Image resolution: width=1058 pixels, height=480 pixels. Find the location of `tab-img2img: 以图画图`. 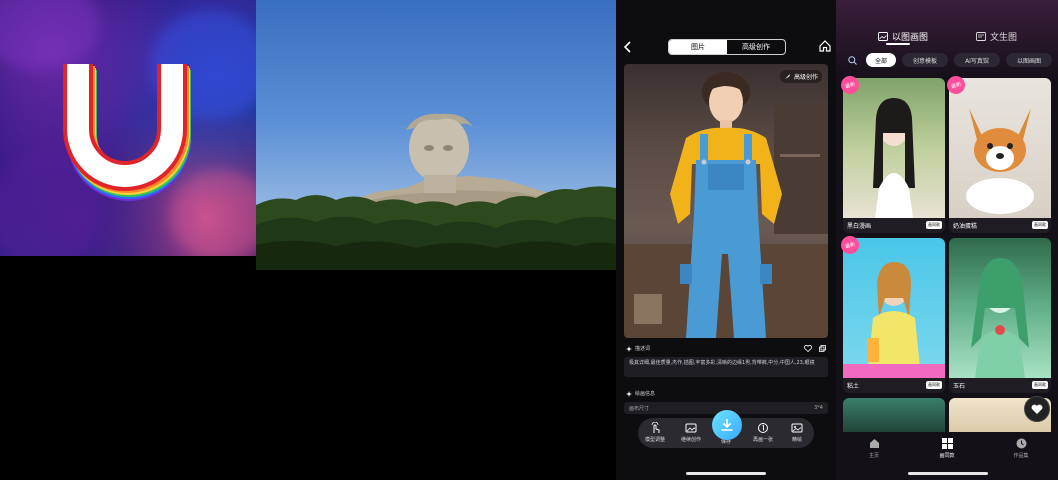

tab-img2img: 以图画图 is located at coordinates (903, 36).